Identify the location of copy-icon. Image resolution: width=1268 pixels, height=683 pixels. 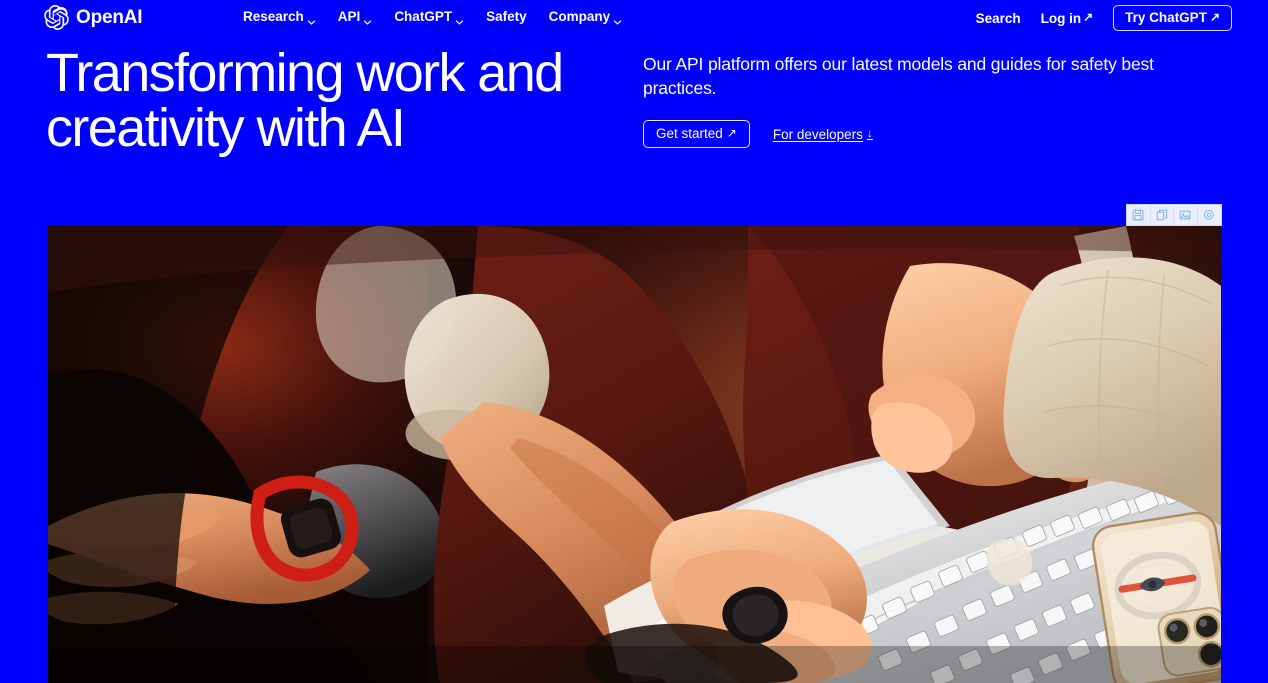
(1162, 215).